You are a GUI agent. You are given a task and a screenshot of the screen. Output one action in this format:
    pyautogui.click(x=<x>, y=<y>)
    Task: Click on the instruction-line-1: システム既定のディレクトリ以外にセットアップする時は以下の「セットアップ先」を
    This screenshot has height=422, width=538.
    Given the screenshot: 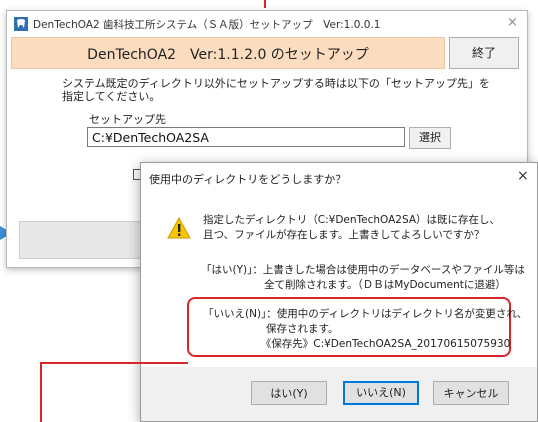 What is the action you would take?
    pyautogui.click(x=276, y=83)
    